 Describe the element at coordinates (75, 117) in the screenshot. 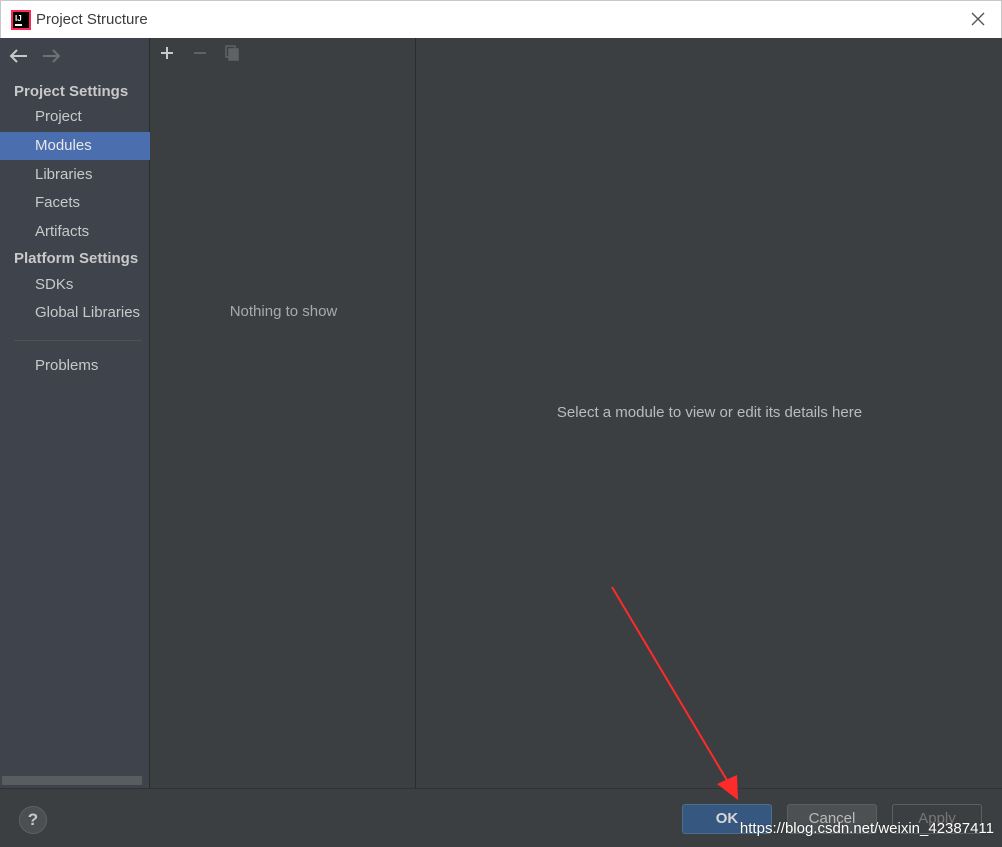

I see `nav-item-project: Project` at that location.